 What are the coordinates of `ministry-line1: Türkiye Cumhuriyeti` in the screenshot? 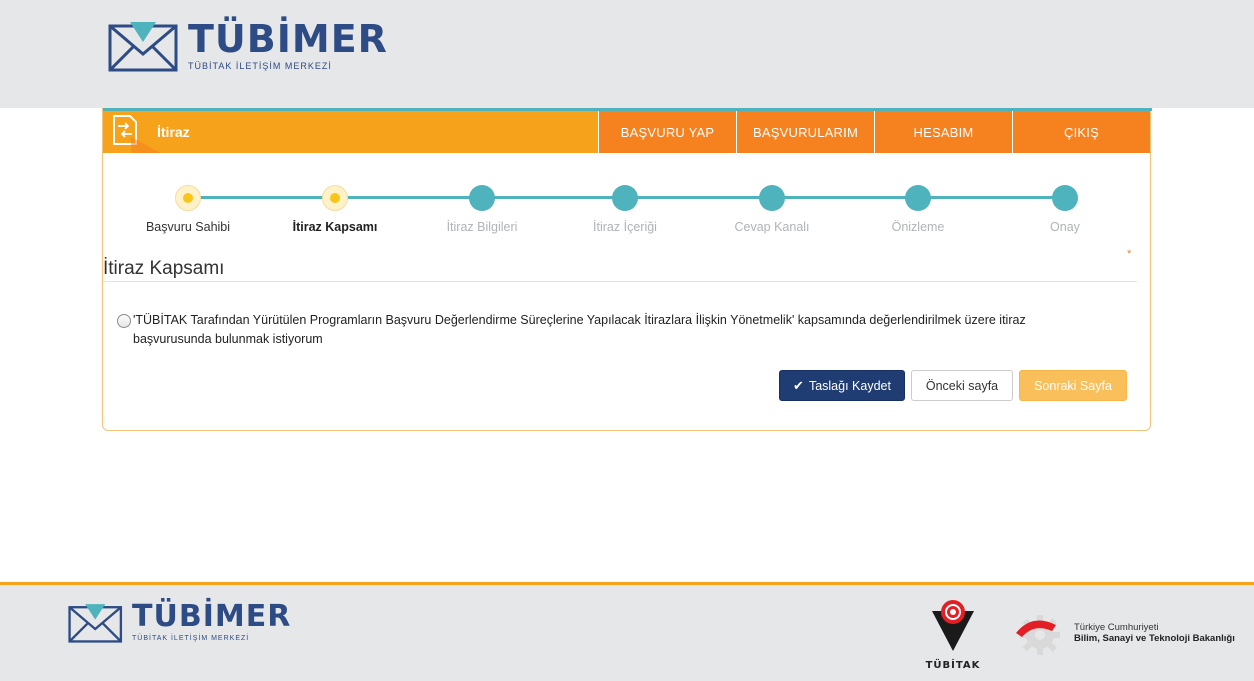 It's located at (1116, 627).